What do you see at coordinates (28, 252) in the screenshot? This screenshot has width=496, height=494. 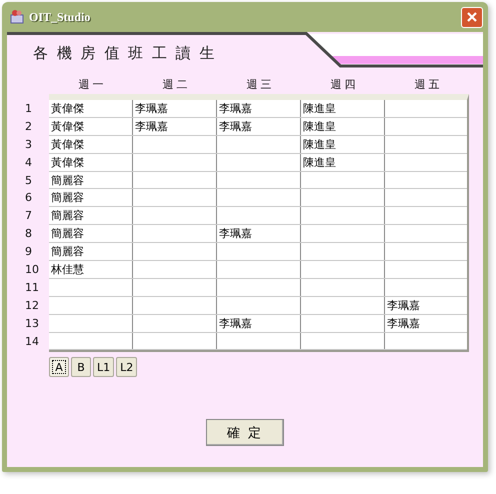 I see `row-number: 9` at bounding box center [28, 252].